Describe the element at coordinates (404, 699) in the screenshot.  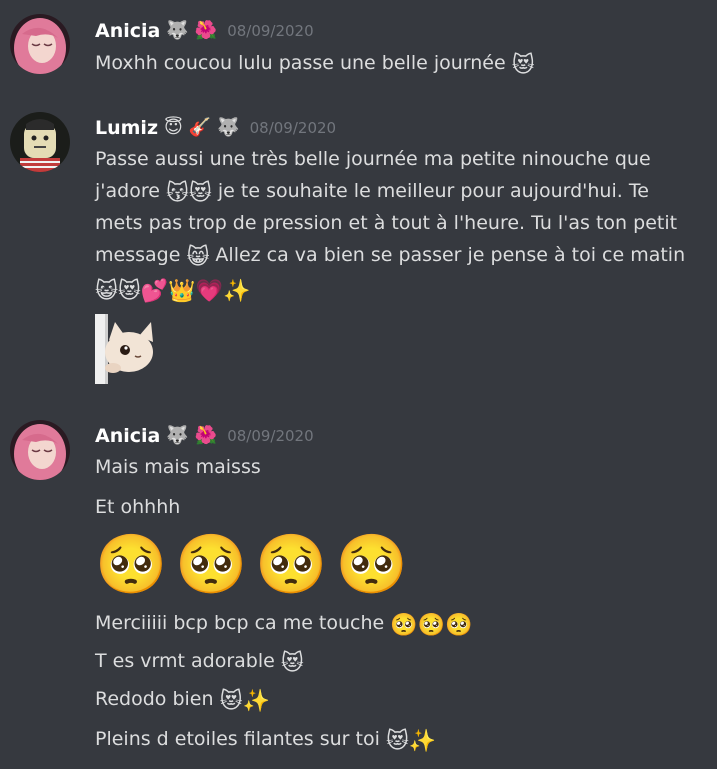
I see `message-line: Redodo bien 😻✨` at that location.